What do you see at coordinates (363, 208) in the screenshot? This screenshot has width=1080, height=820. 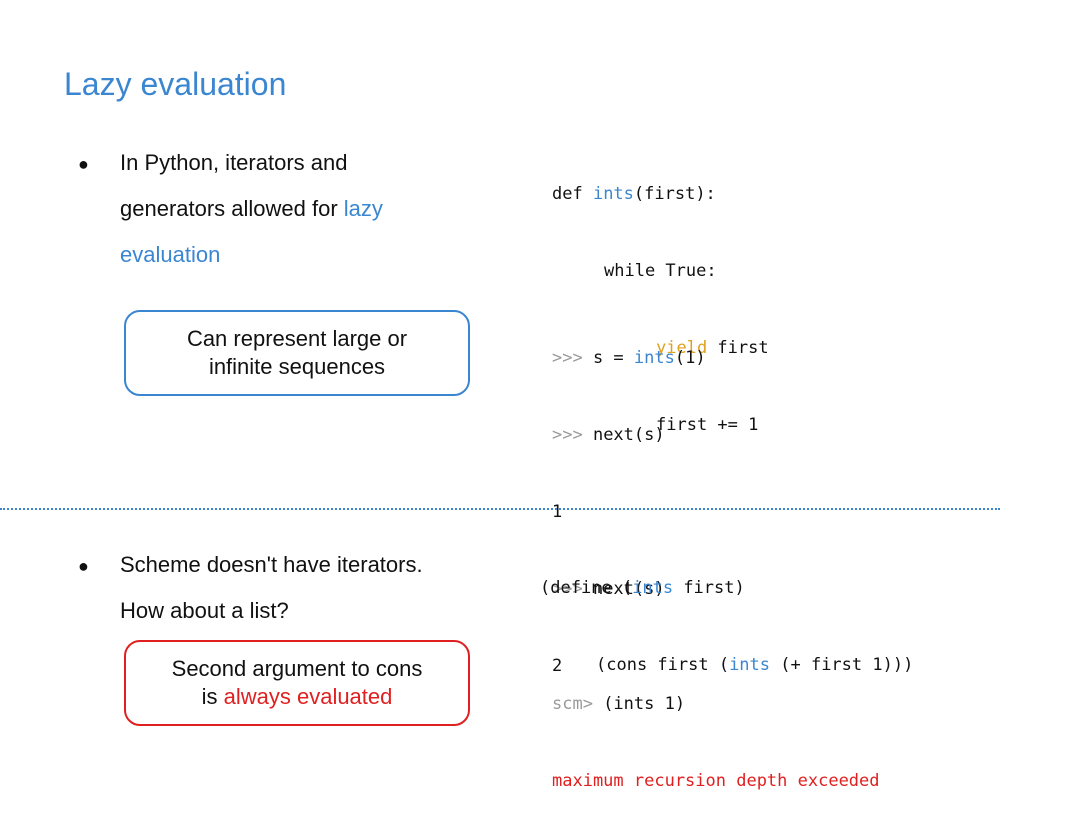 I see `lazy-word: lazy` at bounding box center [363, 208].